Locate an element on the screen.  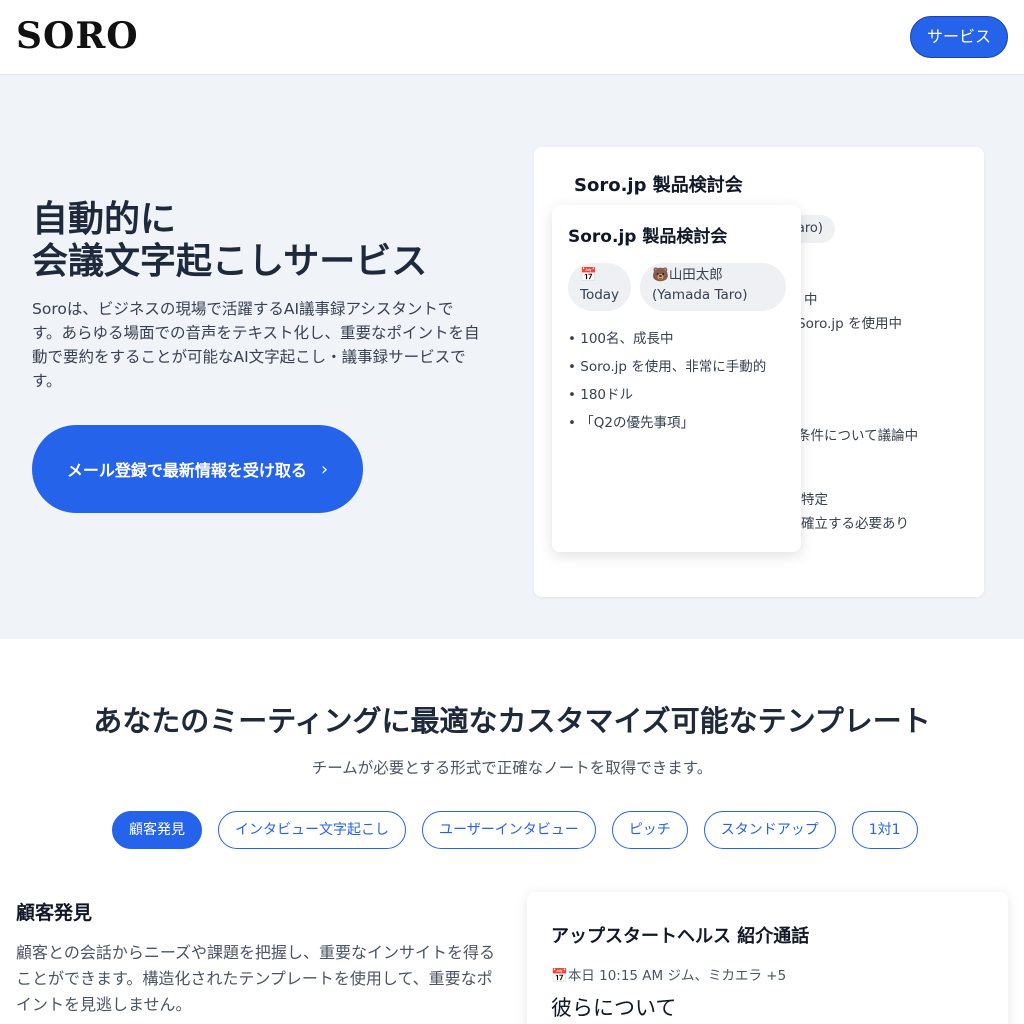
services-button: サービス is located at coordinates (958, 37).